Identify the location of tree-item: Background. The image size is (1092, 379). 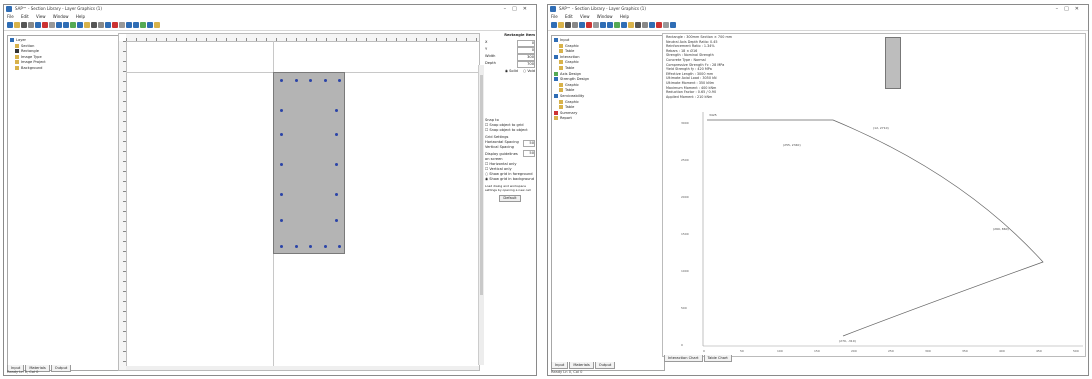
(64, 68).